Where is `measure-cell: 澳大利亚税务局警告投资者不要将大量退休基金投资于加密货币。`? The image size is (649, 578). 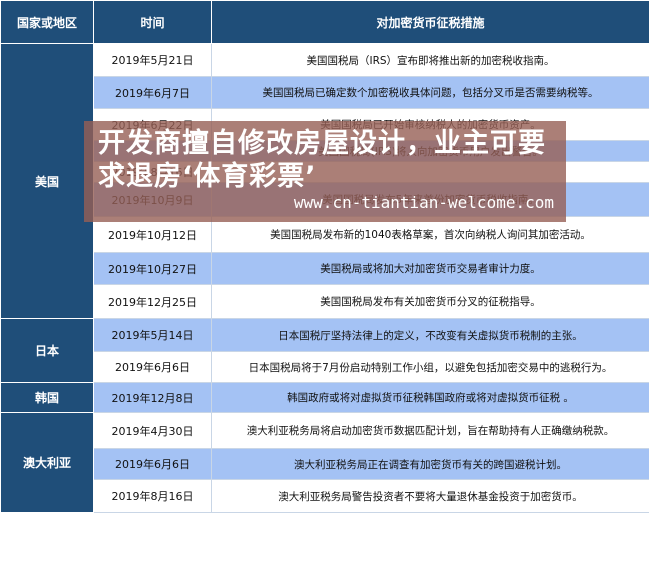
measure-cell: 澳大利亚税务局警告投资者不要将大量退休基金投资于加密货币。 is located at coordinates (430, 496).